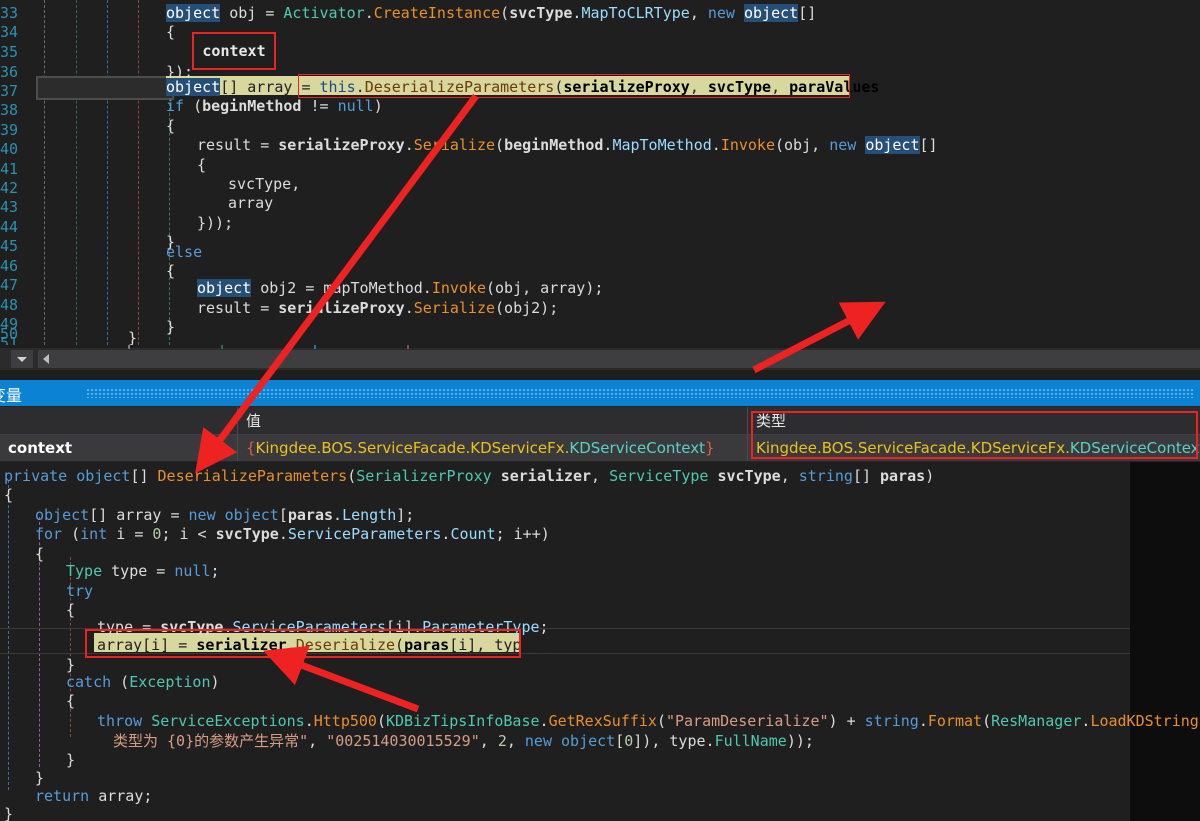 The image size is (1200, 821). What do you see at coordinates (9, 110) in the screenshot?
I see `line-number: 38` at bounding box center [9, 110].